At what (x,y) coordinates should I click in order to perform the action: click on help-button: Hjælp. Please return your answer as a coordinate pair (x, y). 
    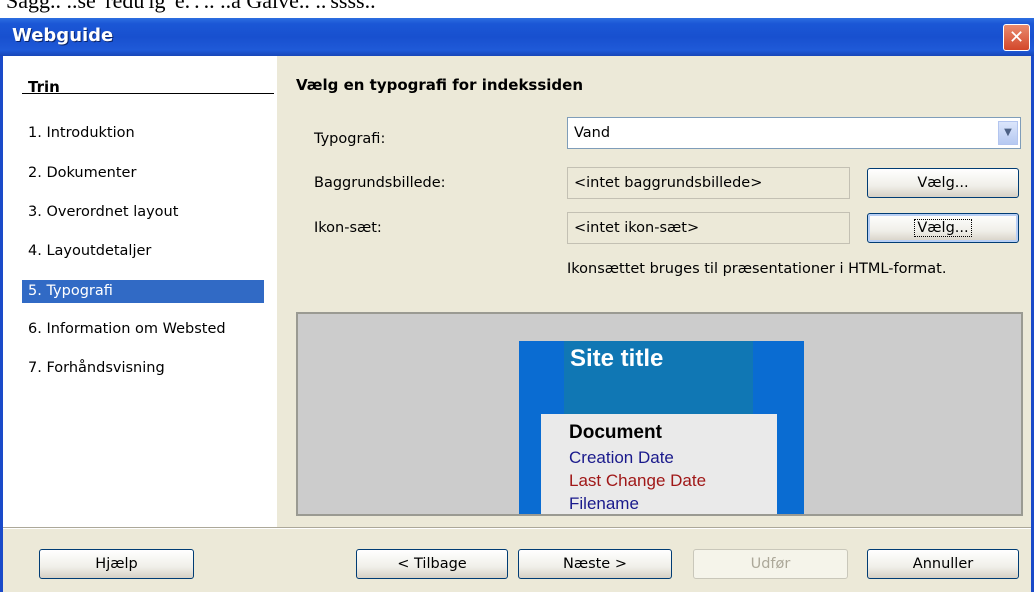
    Looking at the image, I should click on (116, 564).